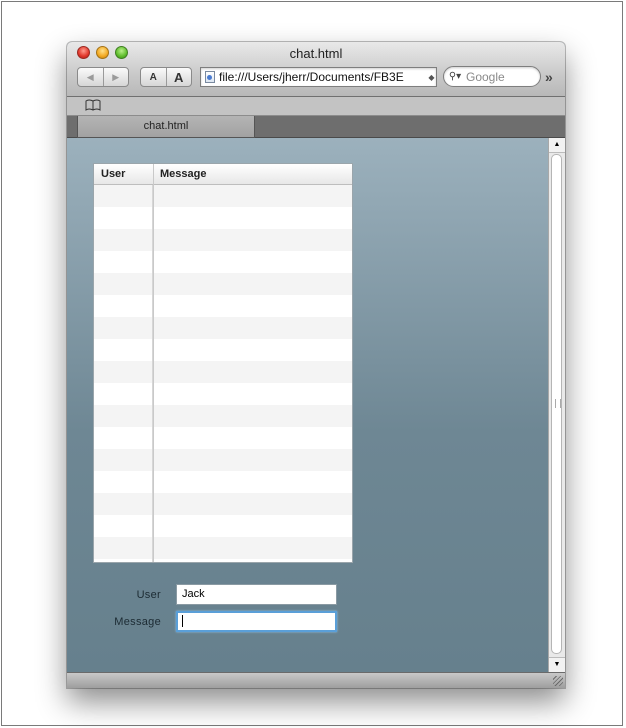 This screenshot has height=728, width=626. I want to click on column-header-message: Message, so click(183, 174).